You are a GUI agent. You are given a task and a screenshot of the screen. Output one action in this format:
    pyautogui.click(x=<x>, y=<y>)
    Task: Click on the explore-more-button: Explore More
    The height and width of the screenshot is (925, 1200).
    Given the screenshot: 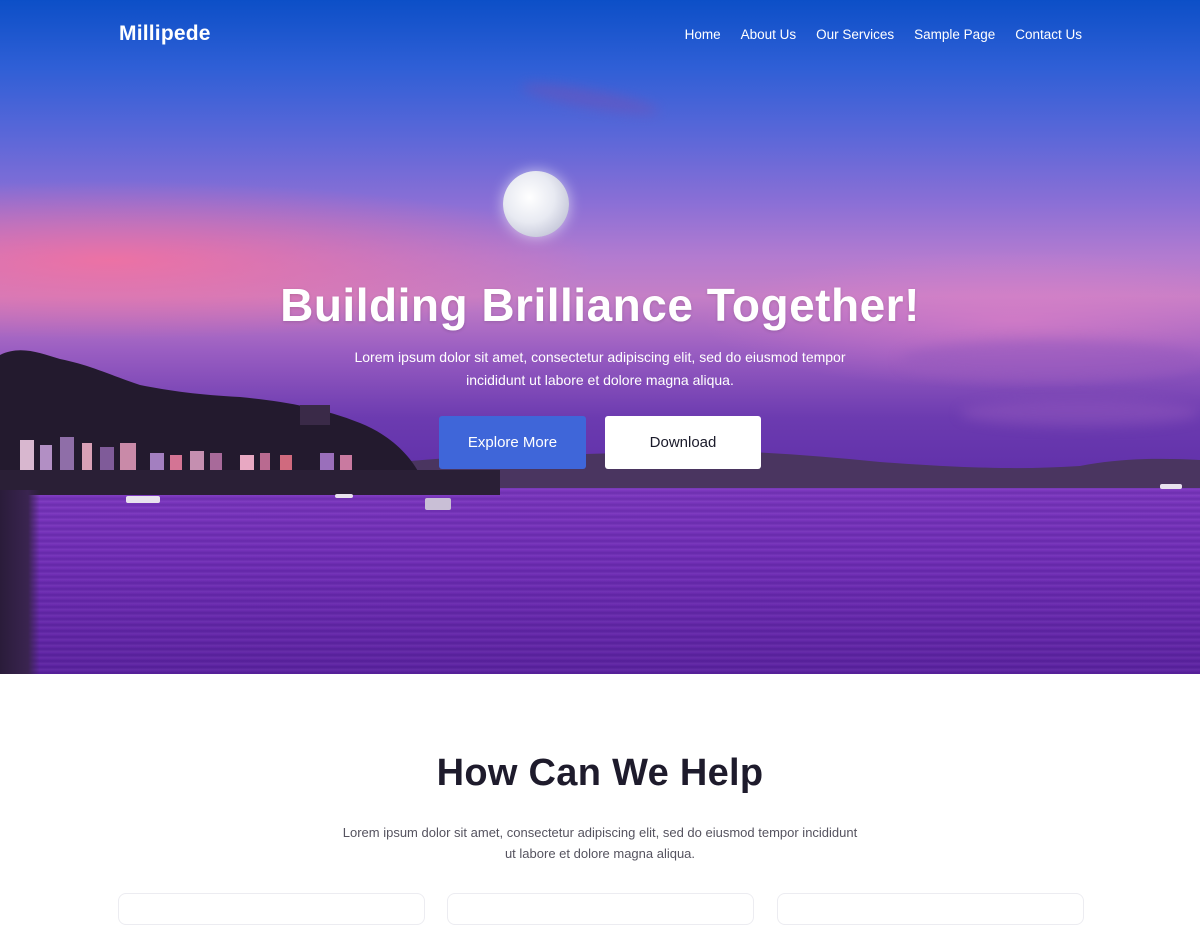 What is the action you would take?
    pyautogui.click(x=512, y=442)
    